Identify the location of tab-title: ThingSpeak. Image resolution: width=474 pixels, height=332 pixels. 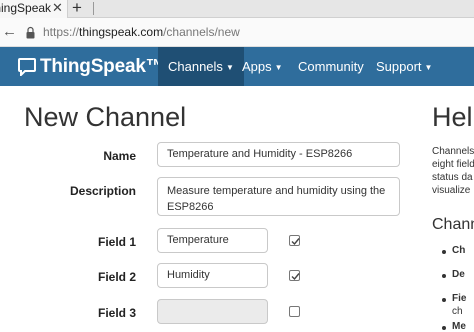
(26, 8).